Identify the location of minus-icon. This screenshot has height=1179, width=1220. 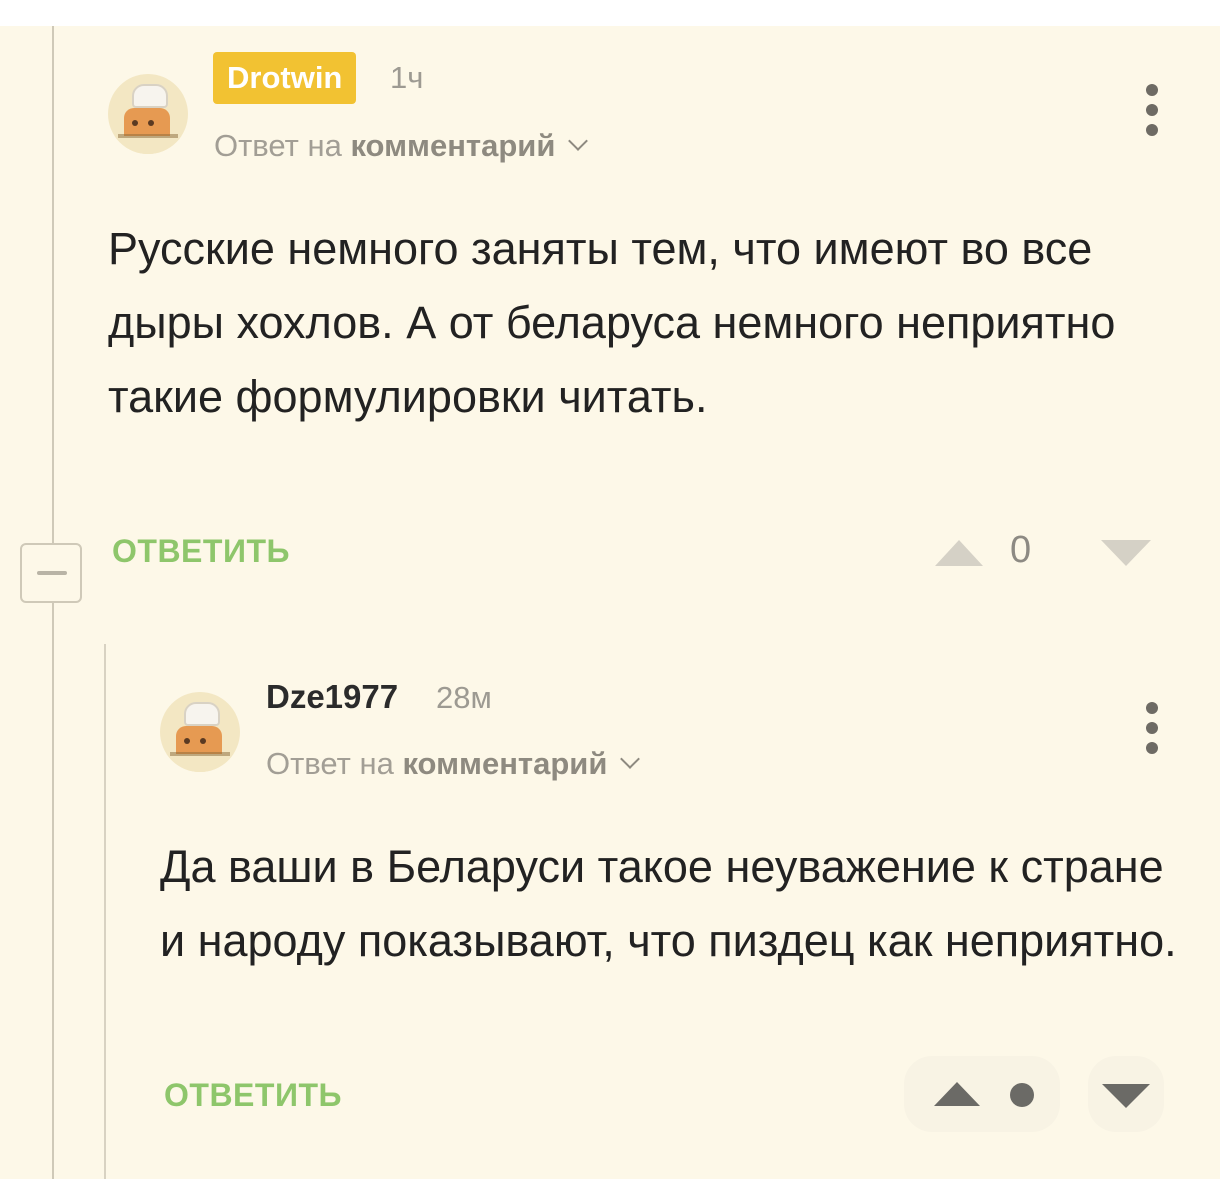
(52, 573).